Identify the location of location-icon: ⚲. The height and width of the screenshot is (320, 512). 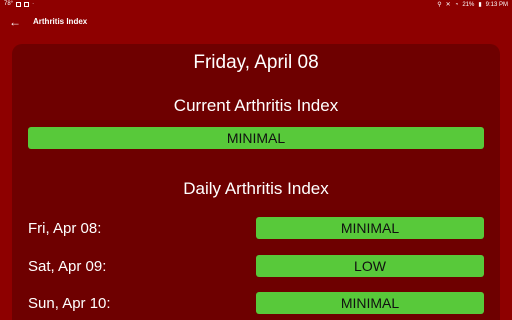
(439, 5).